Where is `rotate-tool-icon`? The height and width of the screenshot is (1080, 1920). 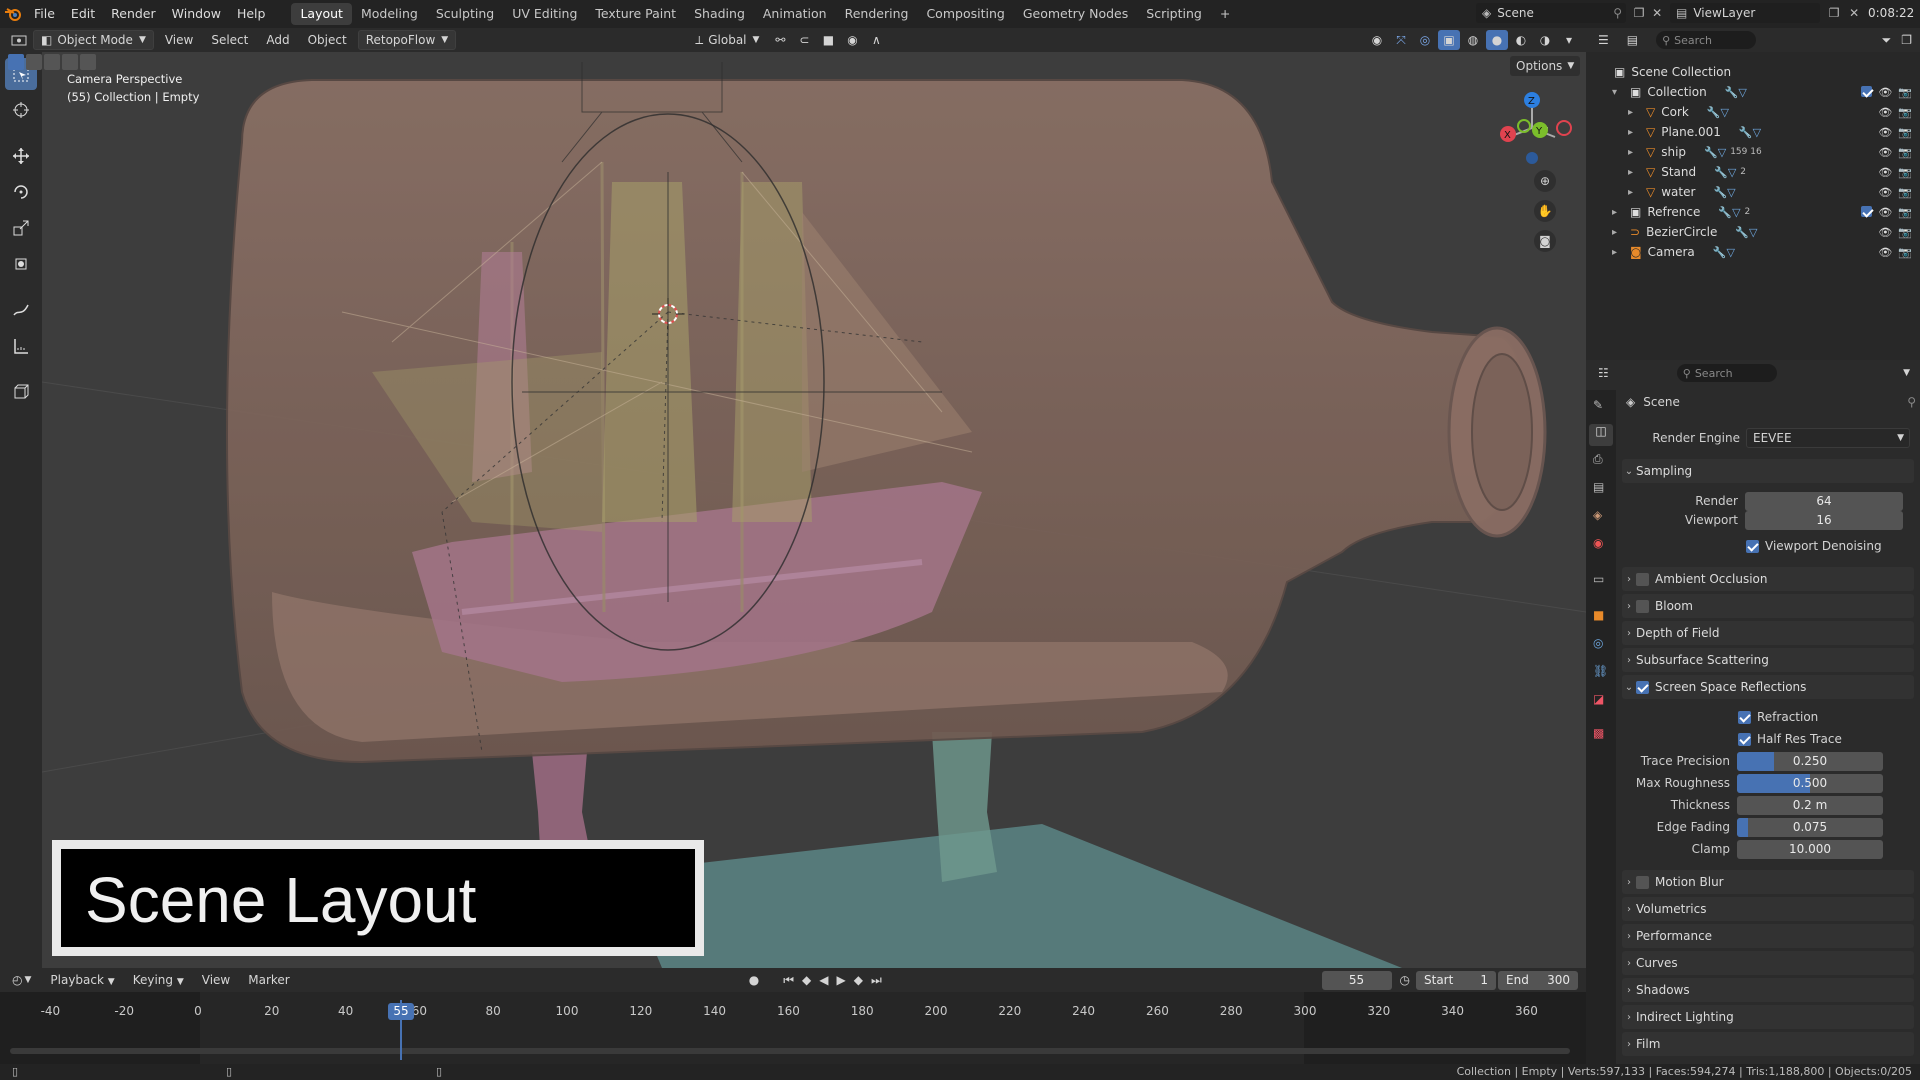 rotate-tool-icon is located at coordinates (21, 192).